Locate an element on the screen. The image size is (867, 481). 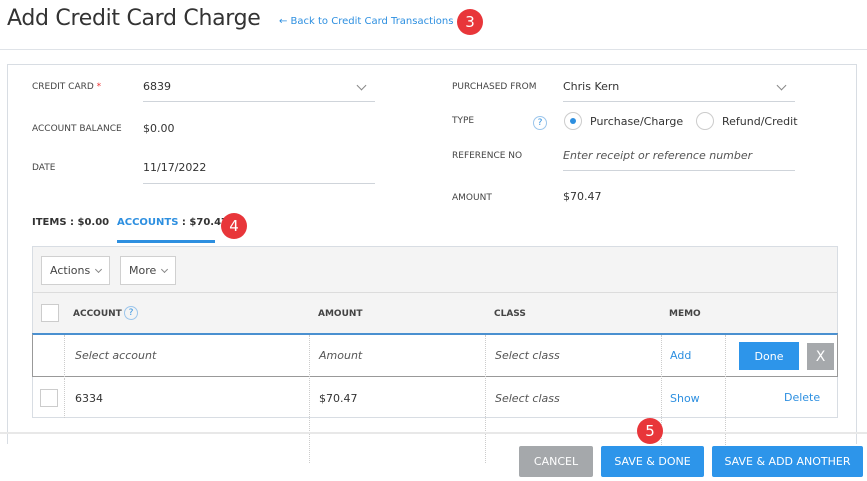
radio-label: Purchase/Charge is located at coordinates (637, 121).